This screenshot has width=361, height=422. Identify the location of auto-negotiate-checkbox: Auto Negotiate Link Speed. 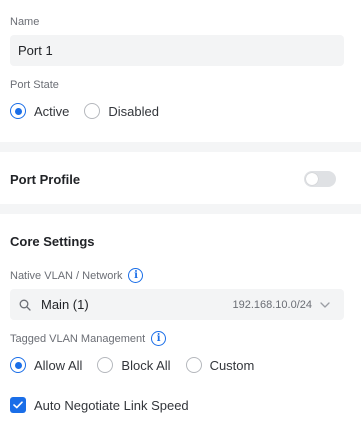
(99, 405).